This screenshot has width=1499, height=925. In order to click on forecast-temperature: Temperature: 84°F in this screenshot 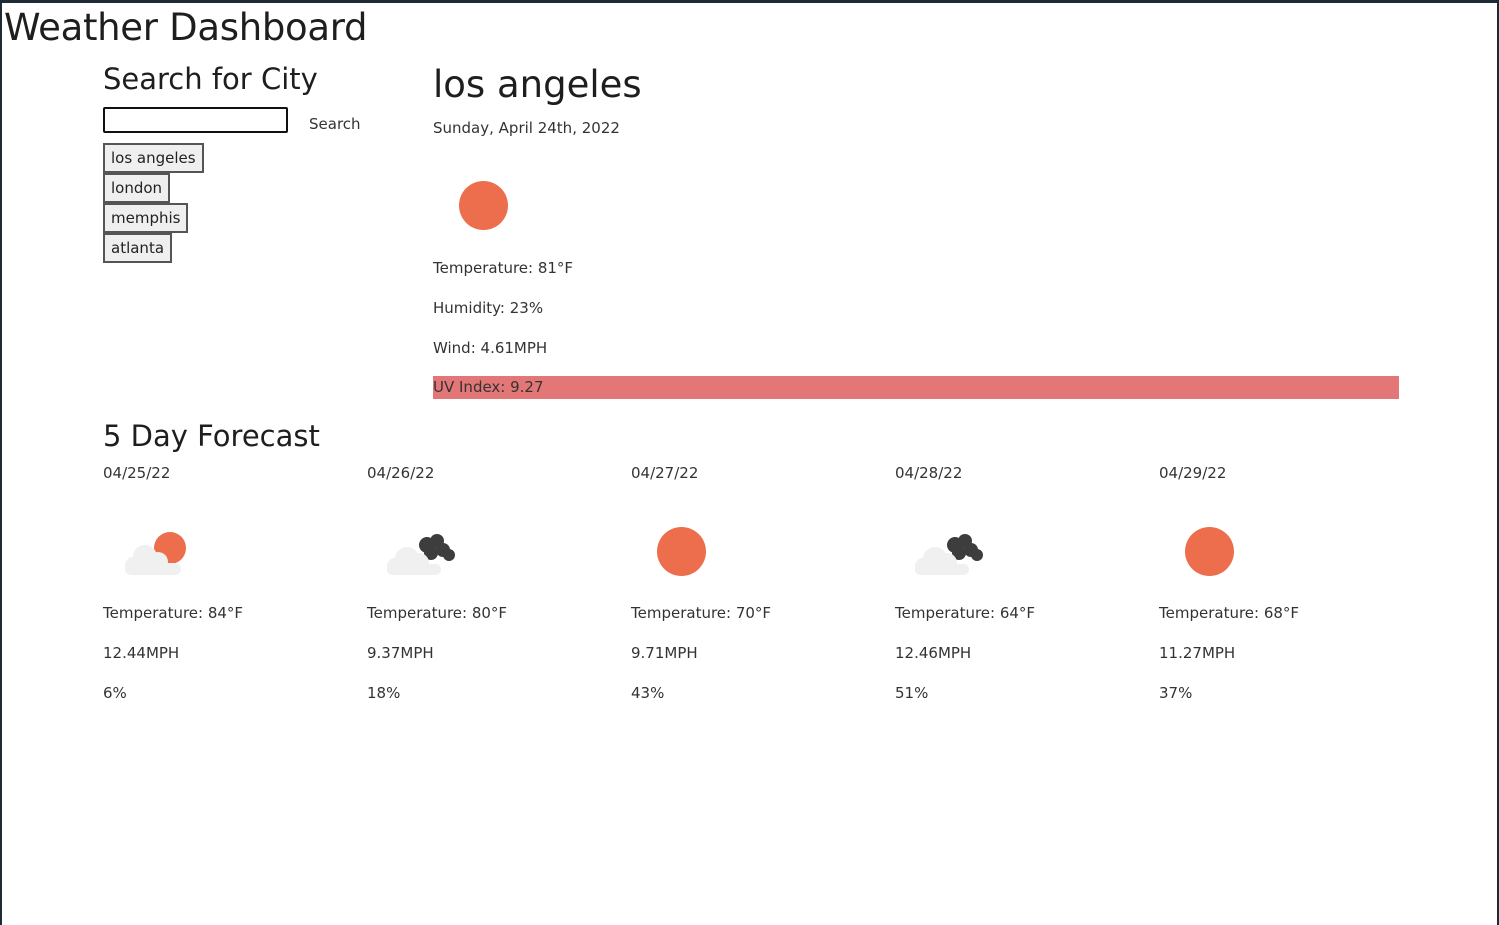, I will do `click(173, 613)`.